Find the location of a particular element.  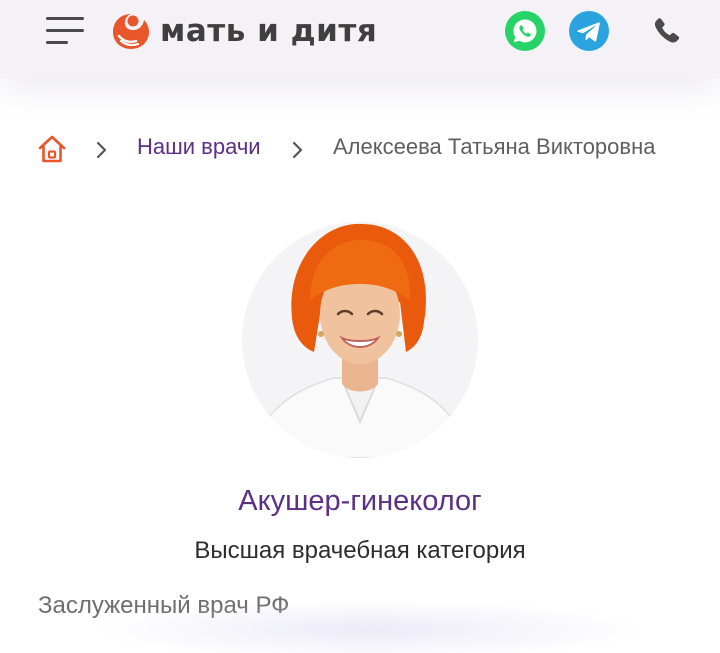

breadcrumb-link-doctors: Наши врачи is located at coordinates (199, 147).